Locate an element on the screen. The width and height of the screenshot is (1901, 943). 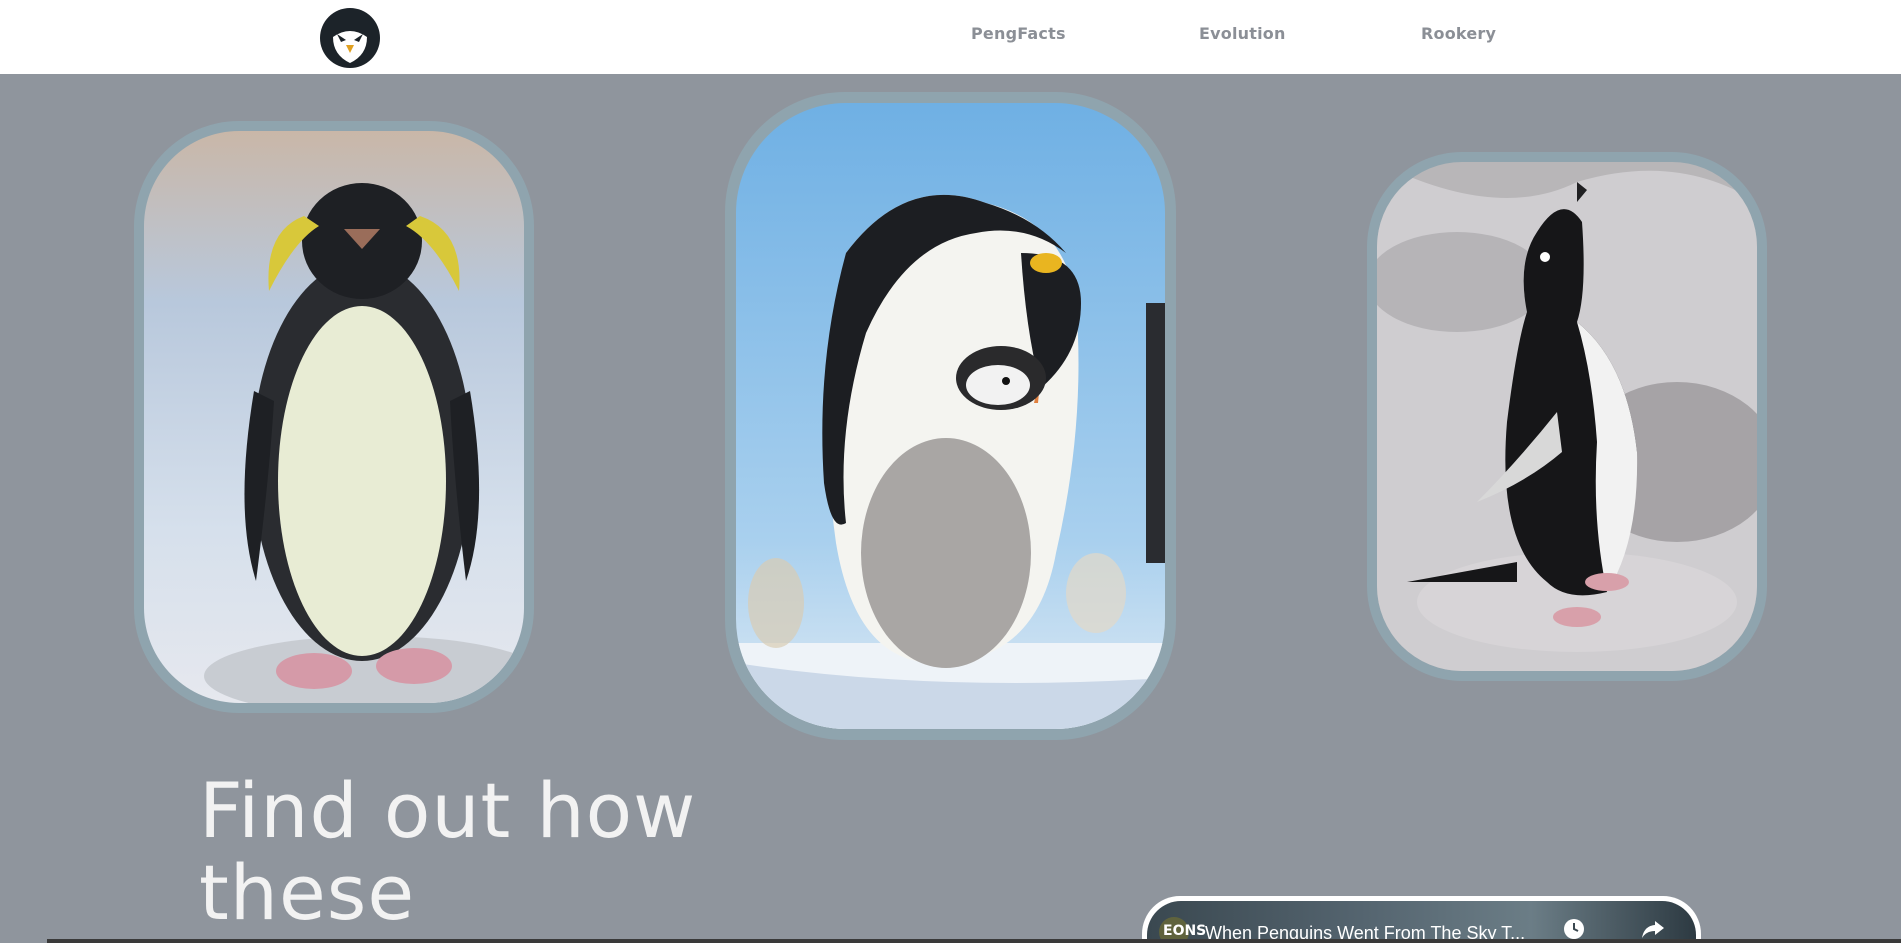
nav-link-evolution: Evolution is located at coordinates (1242, 33).